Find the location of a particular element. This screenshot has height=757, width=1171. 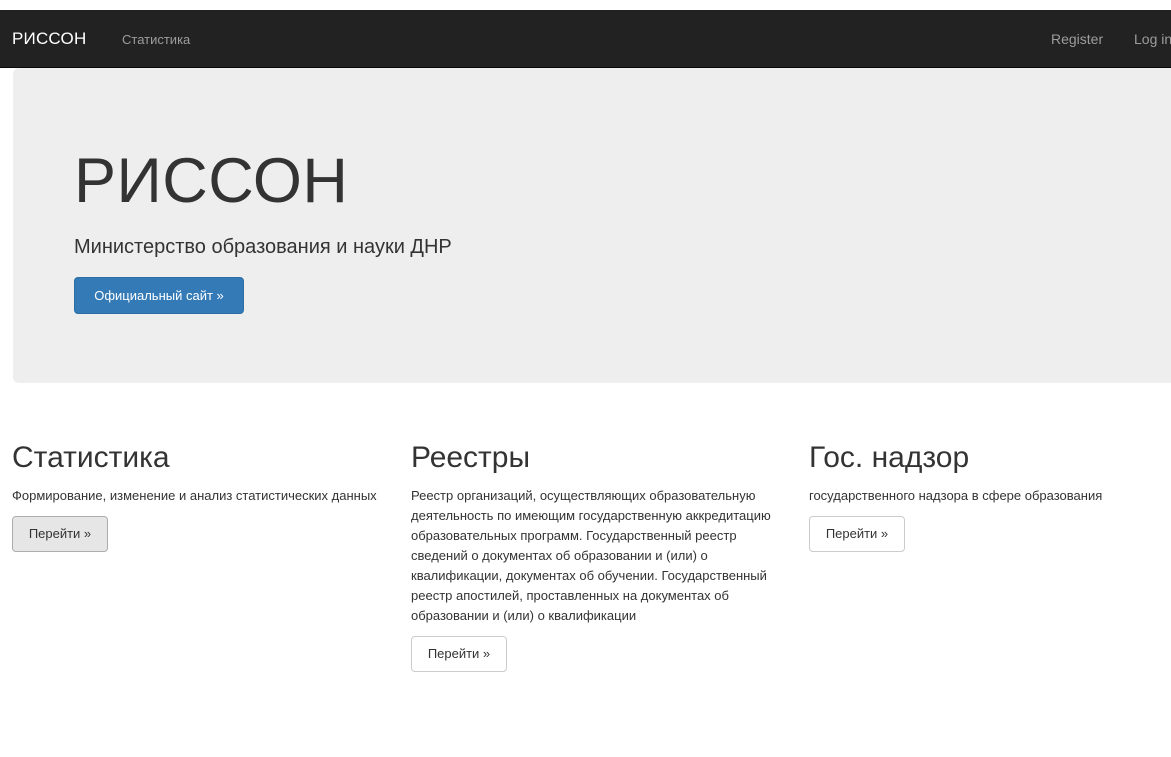

column-title: Статистика is located at coordinates (91, 457).